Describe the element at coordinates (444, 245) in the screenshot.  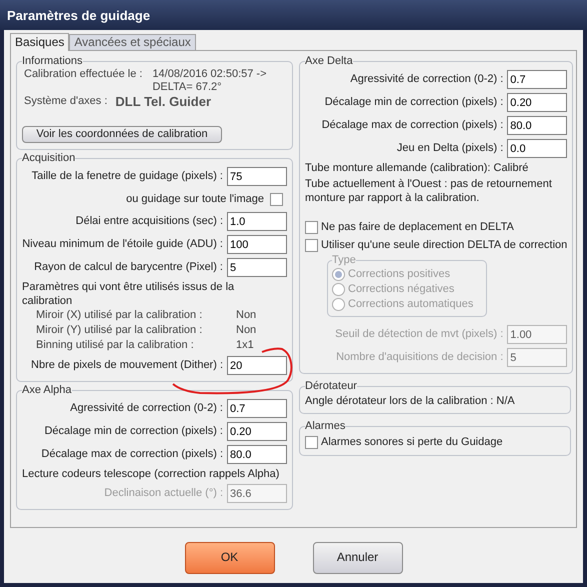
I see `checkbox-label: Utiliser qu'une seule direction DELTA de correction` at that location.